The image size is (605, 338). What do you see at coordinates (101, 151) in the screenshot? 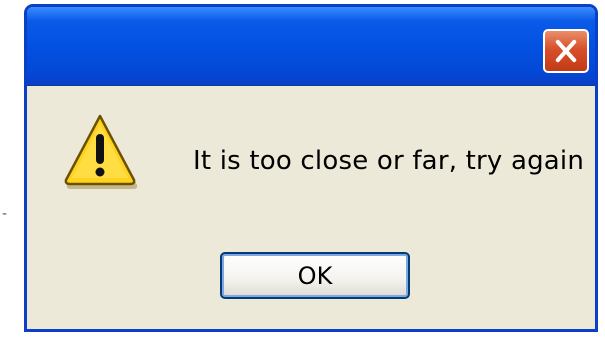
I see `warning-icon` at bounding box center [101, 151].